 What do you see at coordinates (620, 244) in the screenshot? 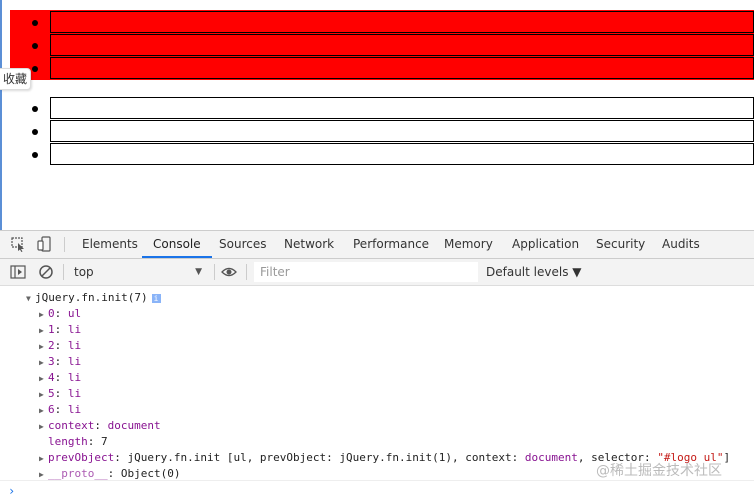
I see `tab-security: Security` at bounding box center [620, 244].